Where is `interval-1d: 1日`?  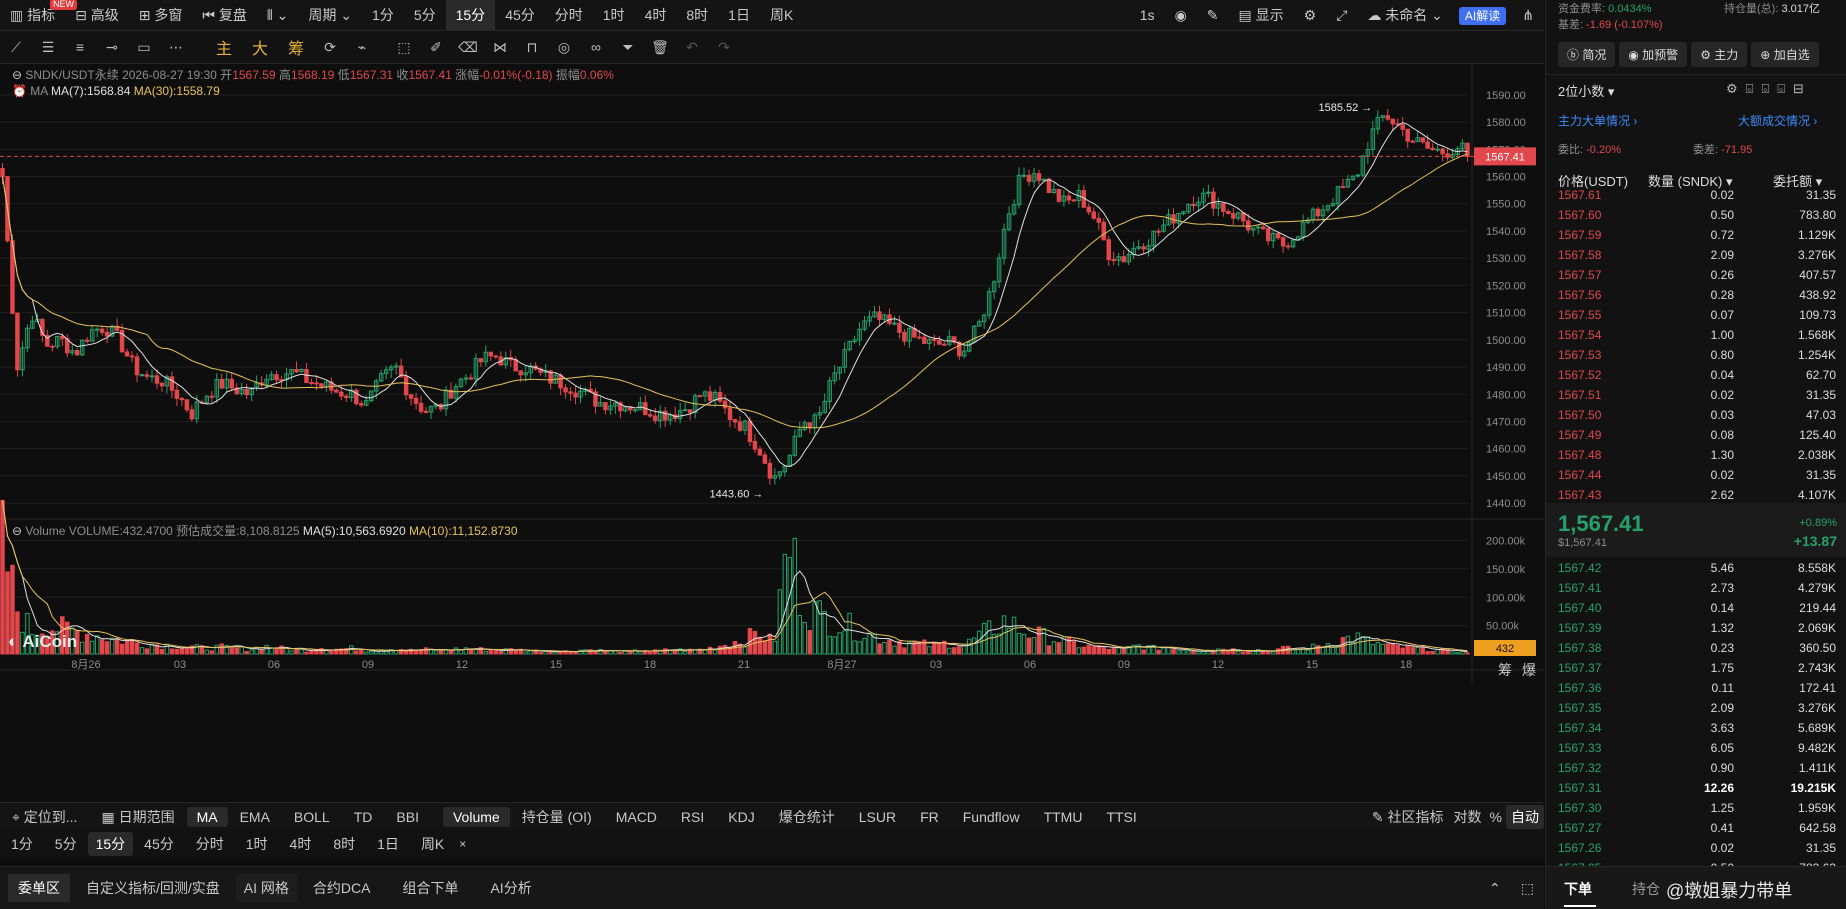
interval-1d: 1日 is located at coordinates (739, 15).